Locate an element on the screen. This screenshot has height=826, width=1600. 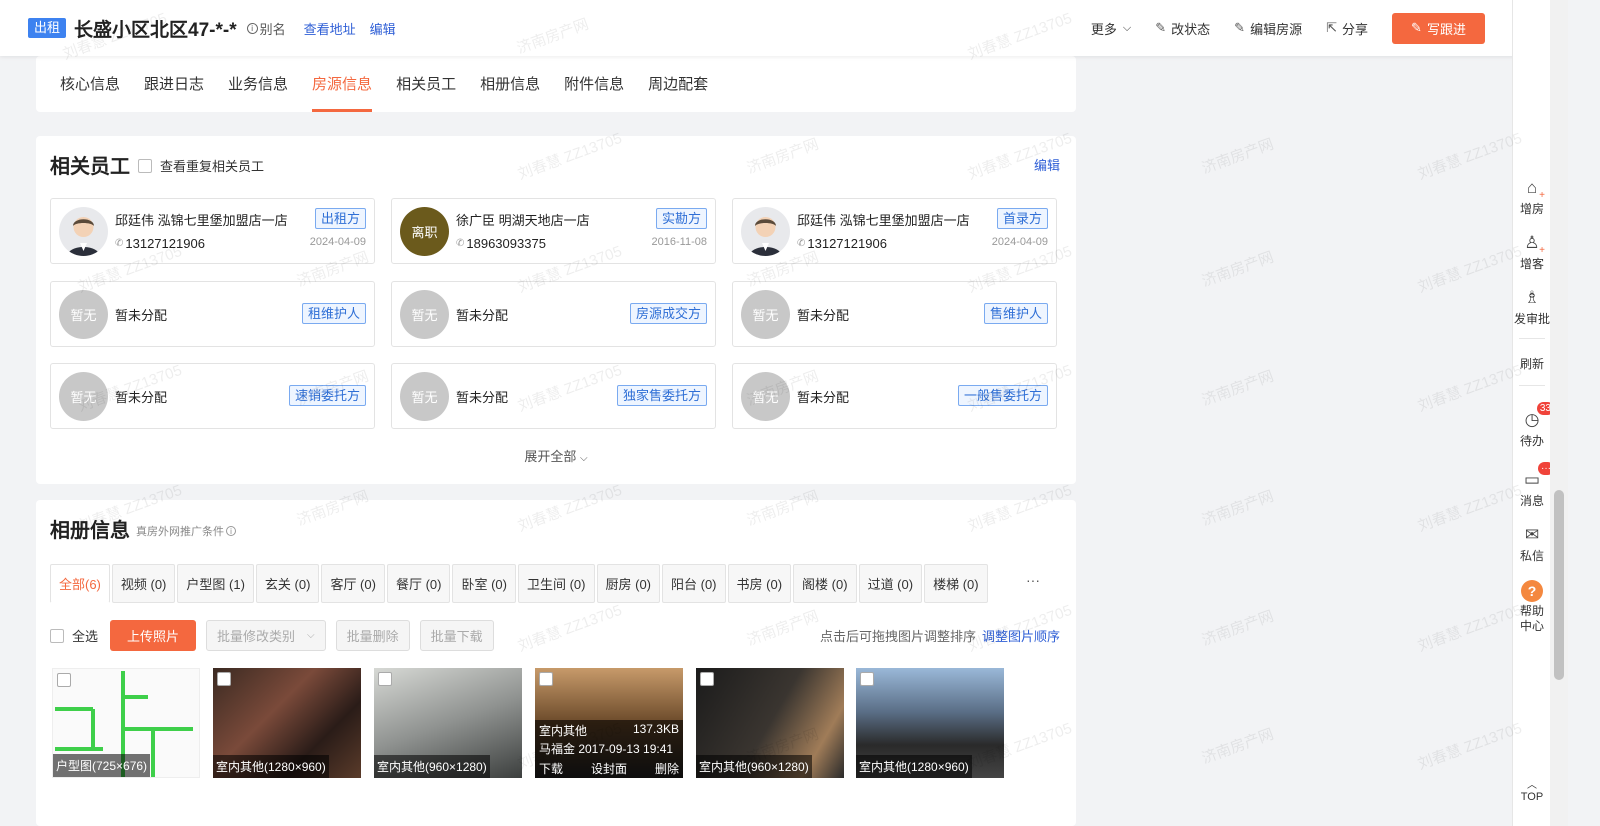
photo-thumbnail: 户型图(725×676) is located at coordinates (126, 723).